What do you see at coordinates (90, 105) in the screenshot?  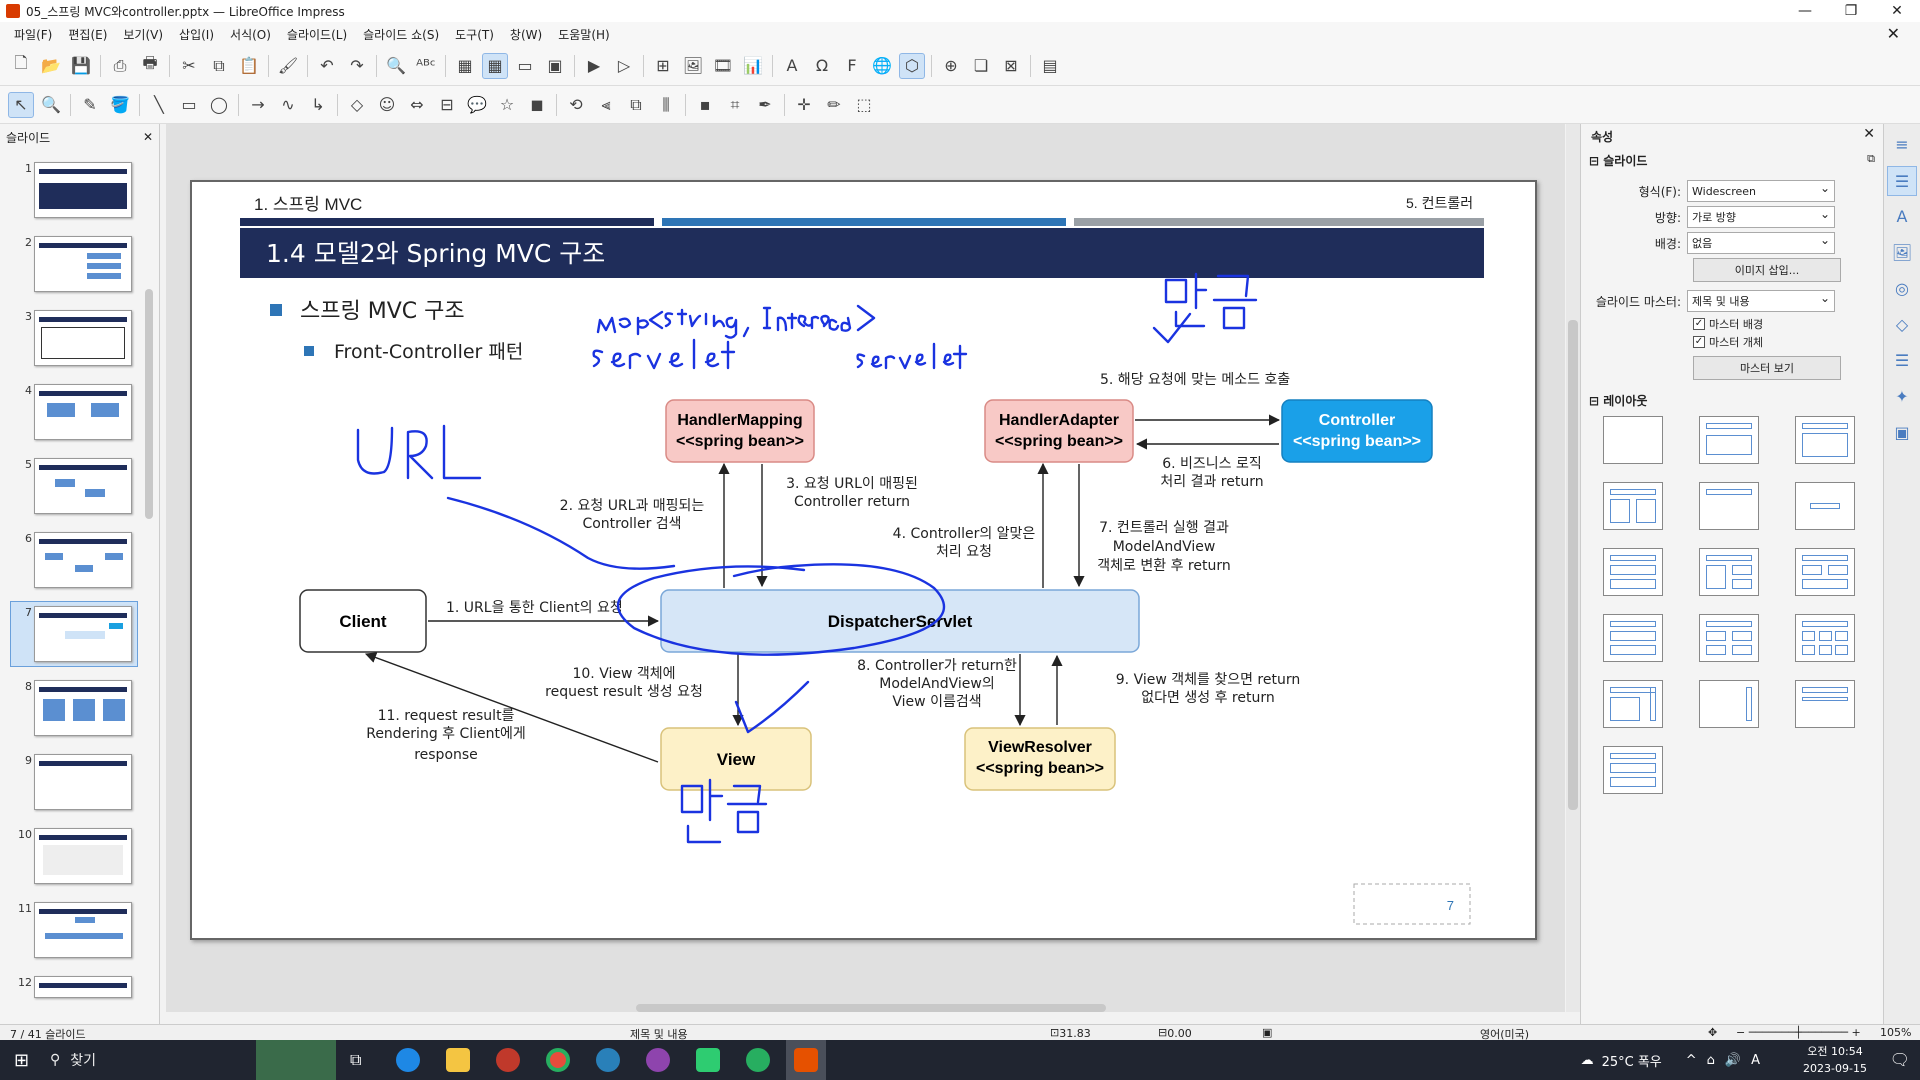 I see `line-color-icon: ✎` at bounding box center [90, 105].